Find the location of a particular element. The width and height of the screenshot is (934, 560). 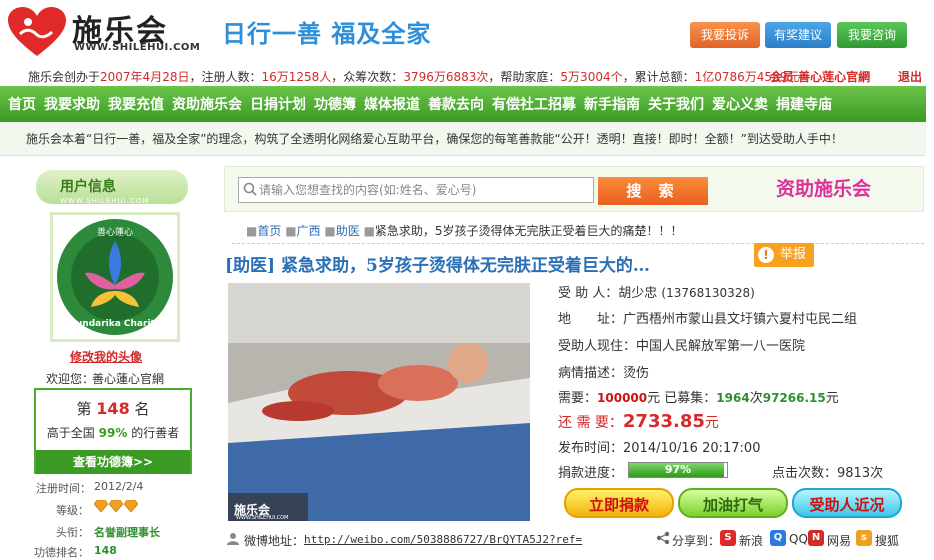

title-value: 名誉副理事长 is located at coordinates (127, 532).